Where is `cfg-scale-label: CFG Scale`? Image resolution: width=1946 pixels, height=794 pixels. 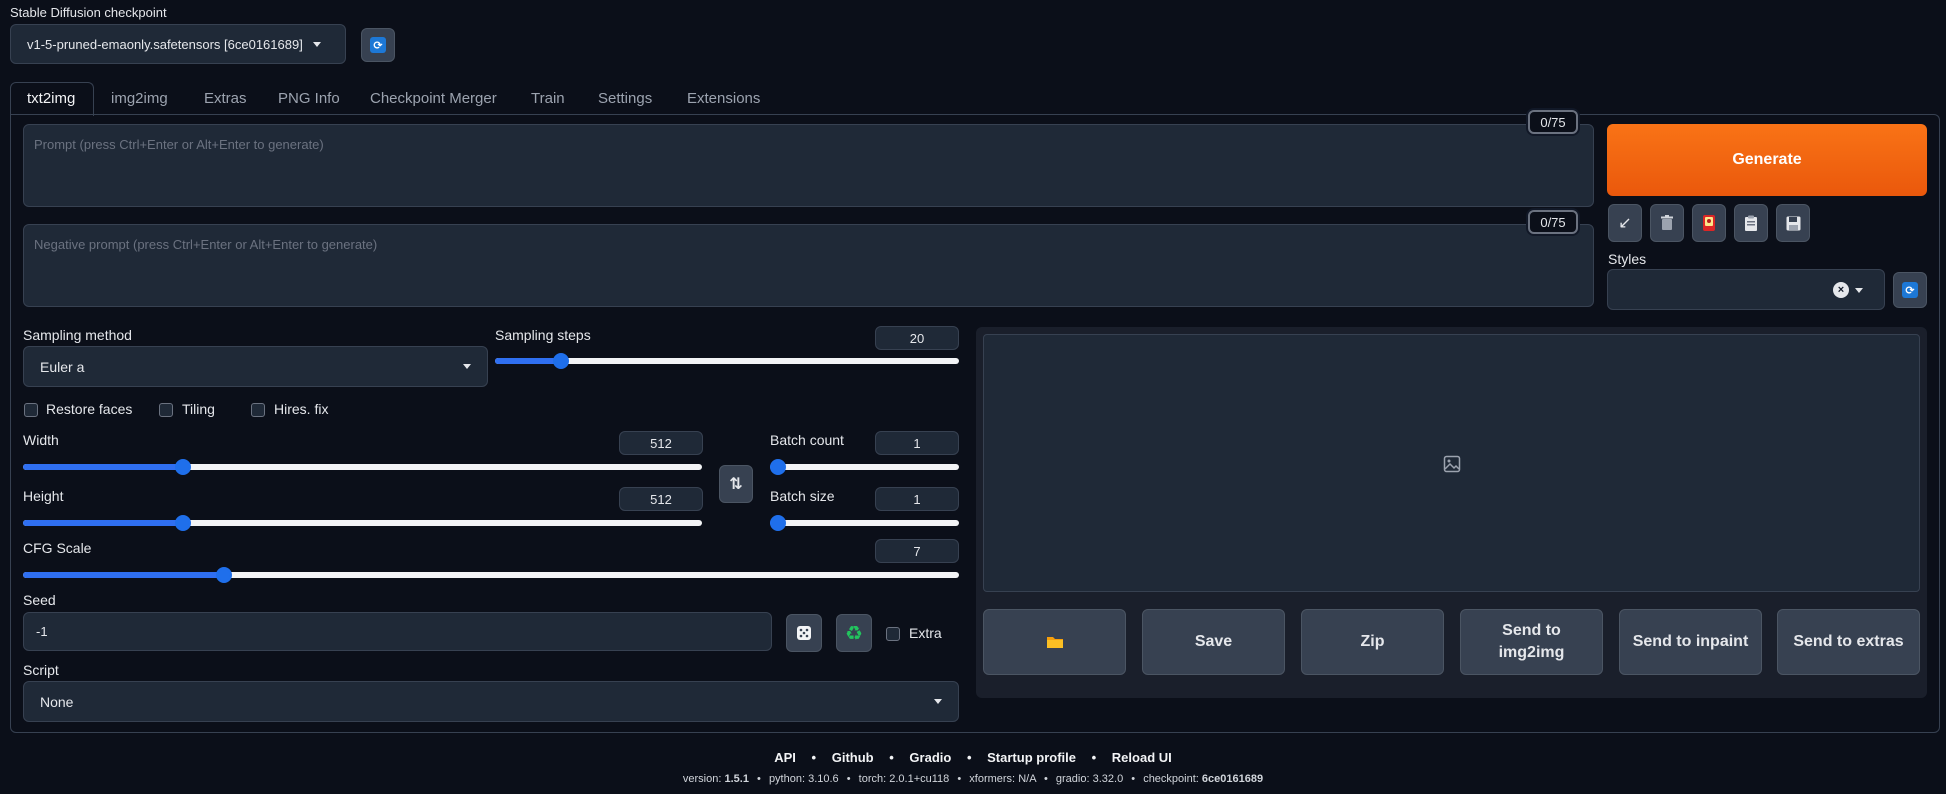
cfg-scale-label: CFG Scale is located at coordinates (57, 548).